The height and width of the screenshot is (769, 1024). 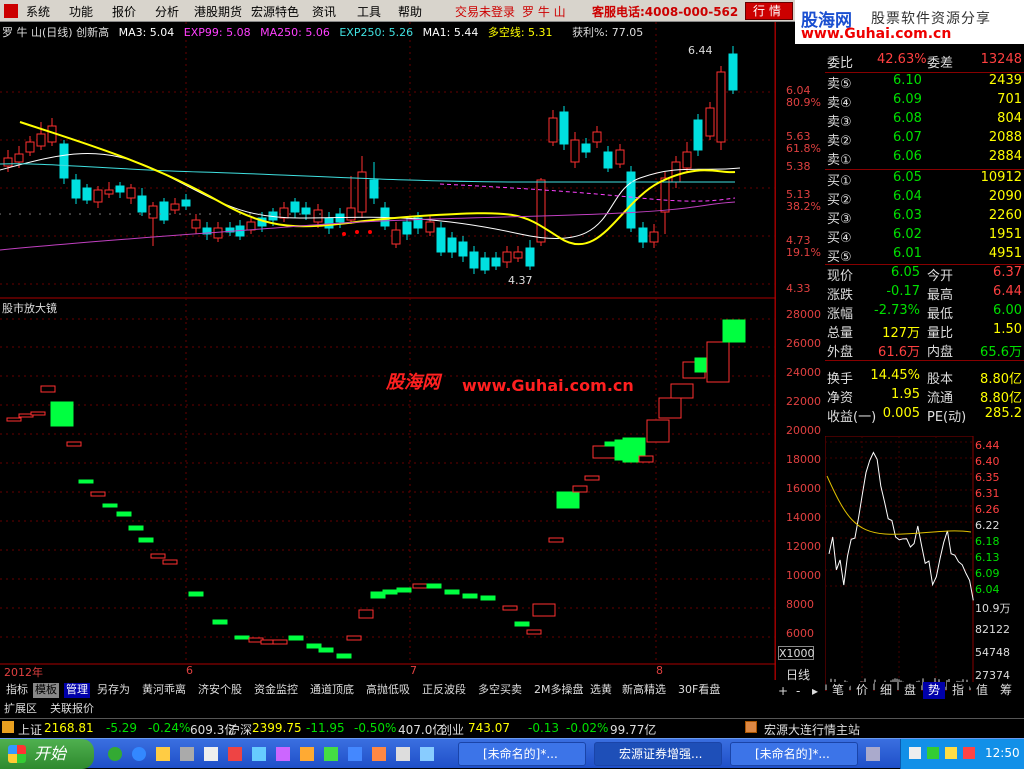 What do you see at coordinates (410, 11) in the screenshot?
I see `menu-help: 帮助` at bounding box center [410, 11].